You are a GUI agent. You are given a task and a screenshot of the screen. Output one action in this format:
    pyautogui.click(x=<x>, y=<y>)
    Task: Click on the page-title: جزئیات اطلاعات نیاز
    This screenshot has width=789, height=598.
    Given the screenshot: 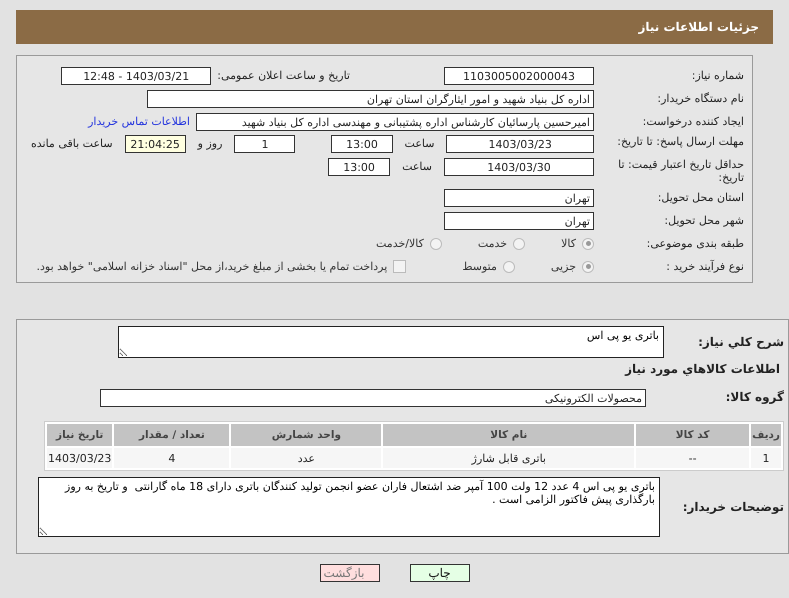 What is the action you would take?
    pyautogui.click(x=698, y=27)
    